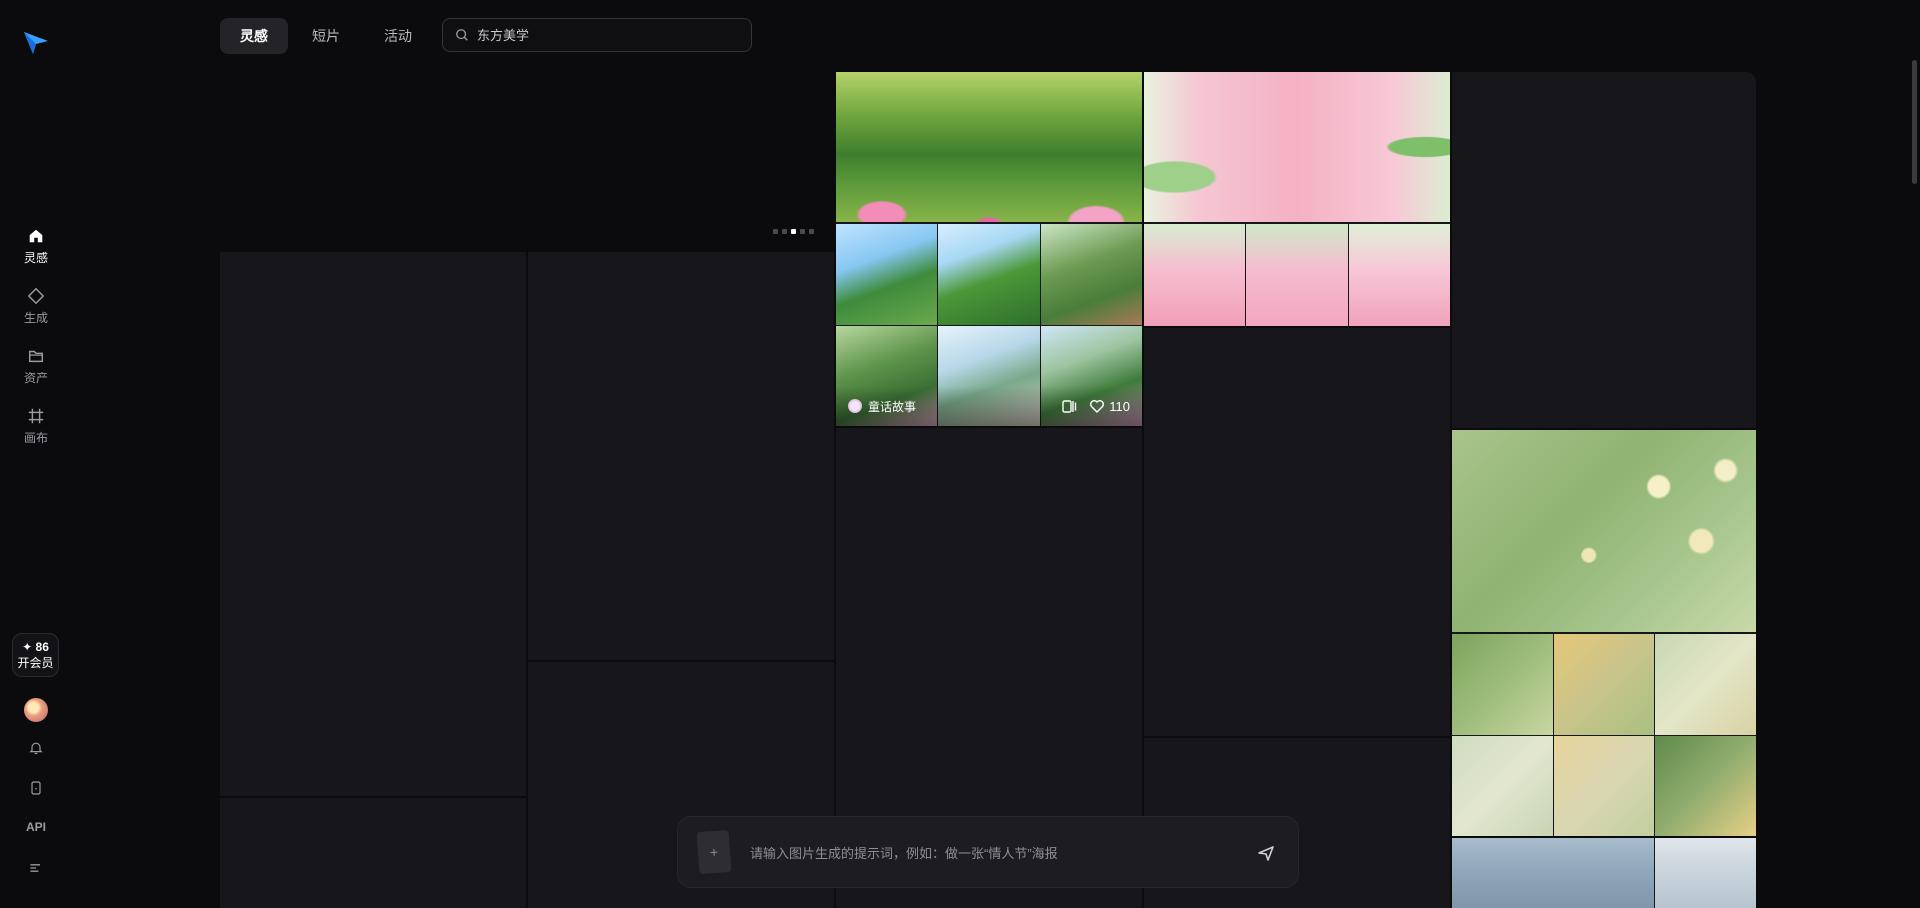 The height and width of the screenshot is (908, 1920). I want to click on tab-events: 活动, so click(398, 36).